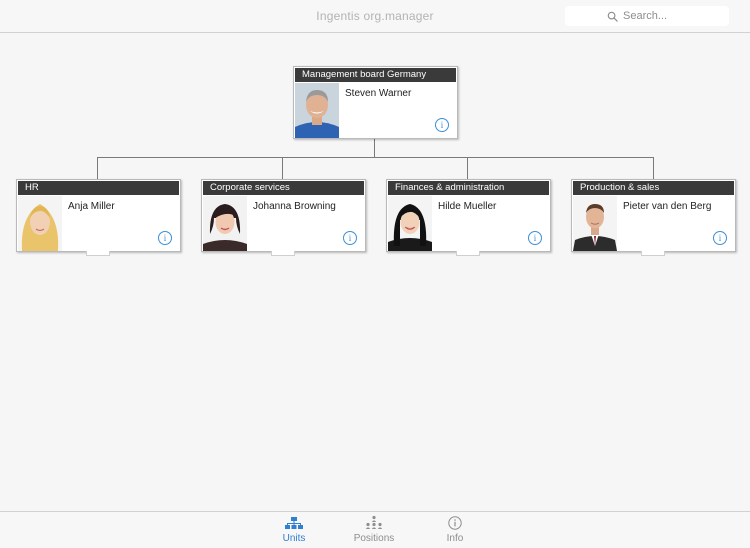  I want to click on unit-title: Corporate services, so click(283, 188).